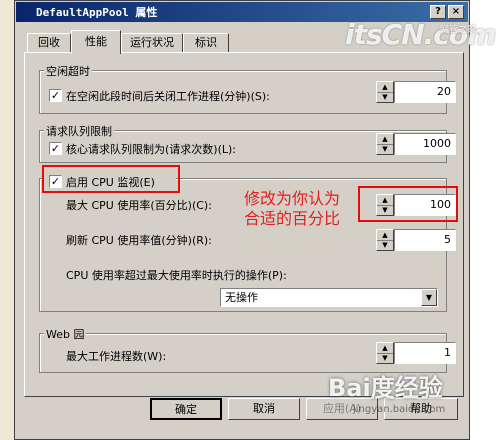 The image size is (500, 440). I want to click on highlight-box-max-cpu, so click(408, 204).